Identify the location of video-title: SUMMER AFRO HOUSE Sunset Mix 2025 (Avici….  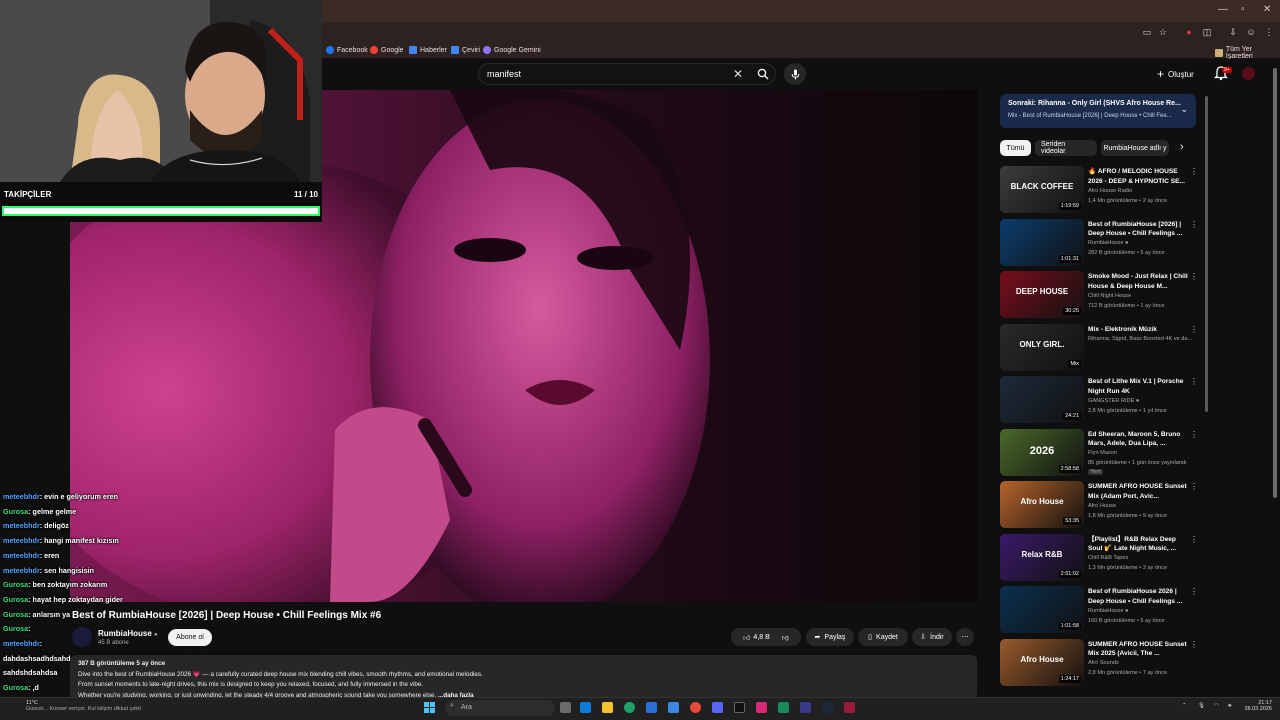
(1138, 649).